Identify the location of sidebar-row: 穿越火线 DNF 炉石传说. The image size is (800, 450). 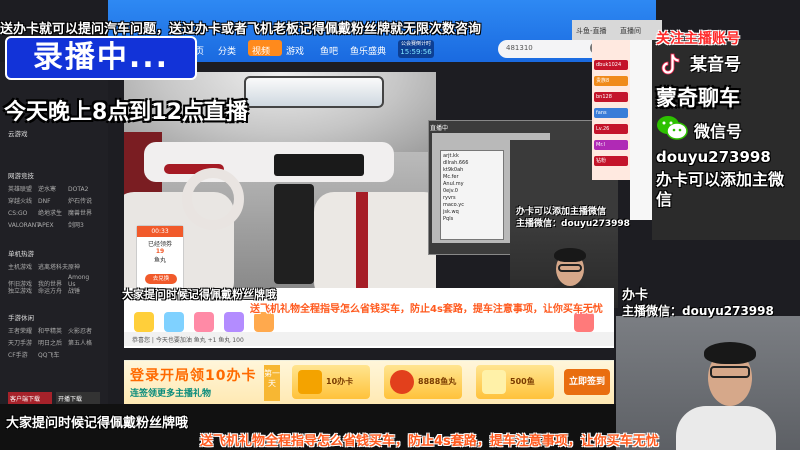
(55, 200).